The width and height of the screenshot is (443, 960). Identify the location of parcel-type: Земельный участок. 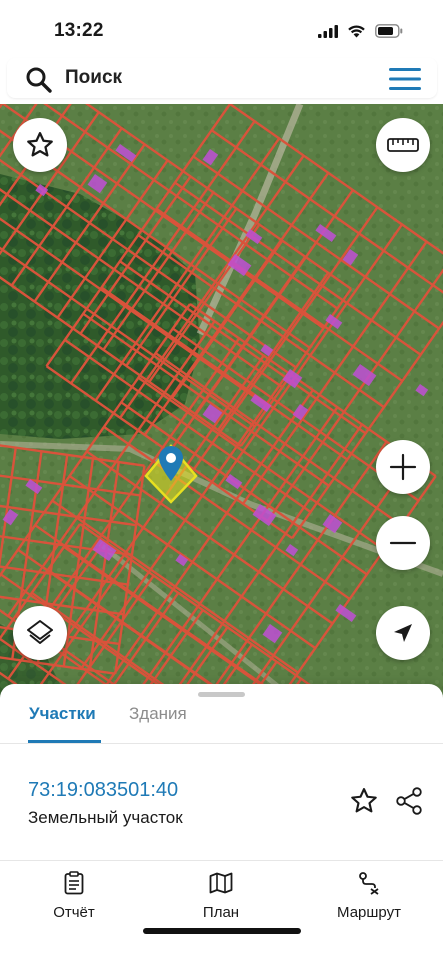
(105, 817).